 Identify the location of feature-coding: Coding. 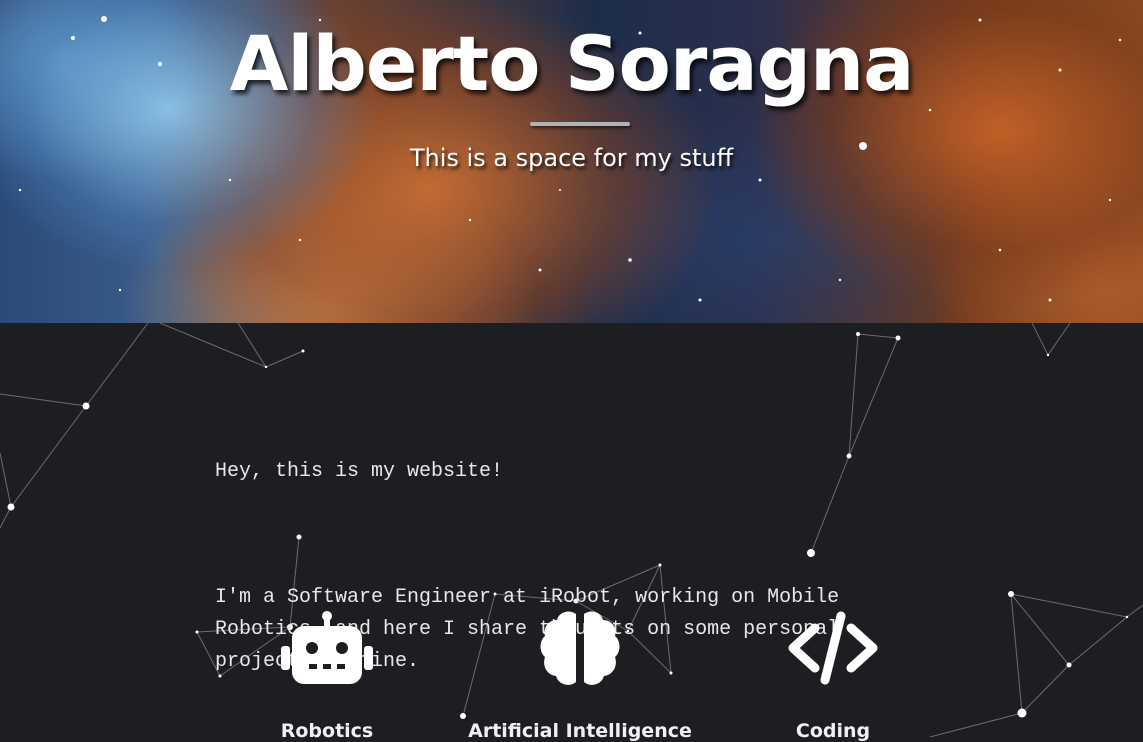
(833, 676).